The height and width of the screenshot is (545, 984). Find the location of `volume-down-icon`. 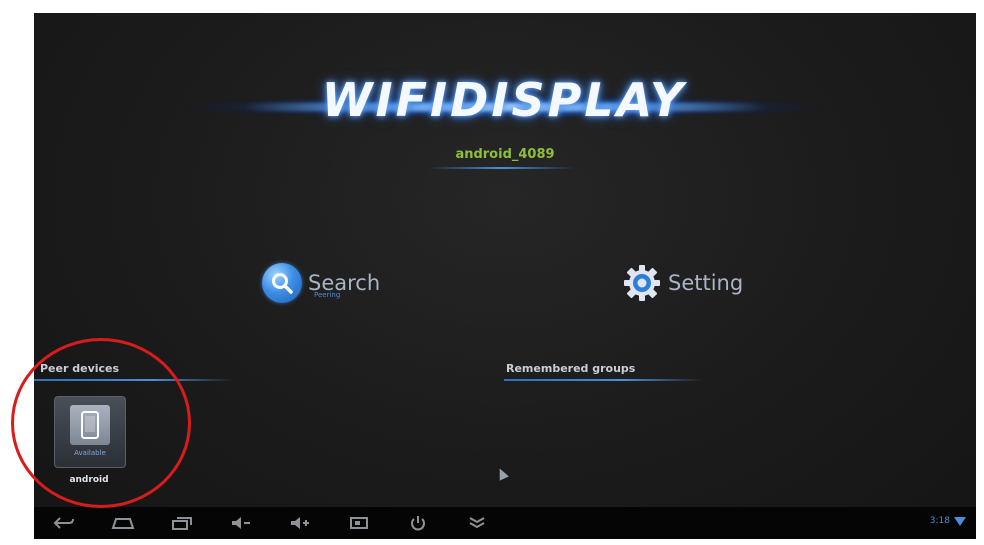

volume-down-icon is located at coordinates (241, 523).